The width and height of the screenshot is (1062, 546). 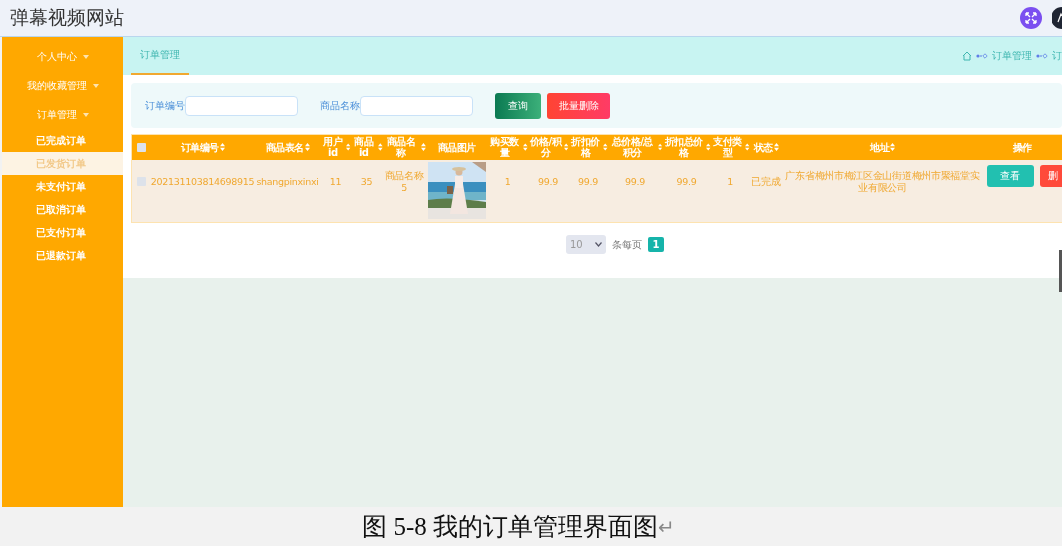 I want to click on submenu-item: 已完成订单, so click(x=62, y=140).